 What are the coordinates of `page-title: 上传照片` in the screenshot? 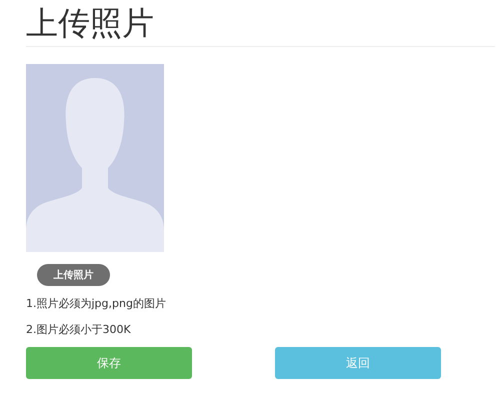 It's located at (90, 22).